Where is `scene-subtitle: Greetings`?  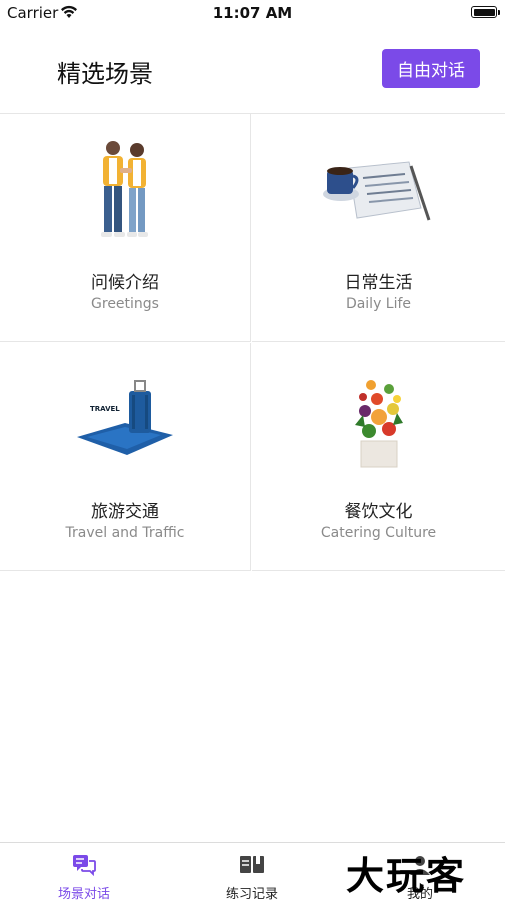
scene-subtitle: Greetings is located at coordinates (125, 304).